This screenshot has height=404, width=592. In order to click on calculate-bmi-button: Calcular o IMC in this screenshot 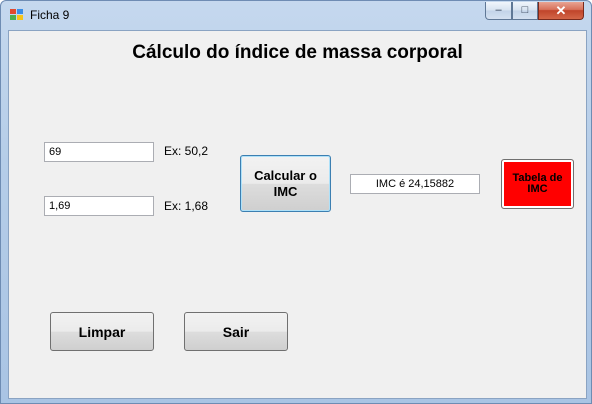, I will do `click(285, 183)`.